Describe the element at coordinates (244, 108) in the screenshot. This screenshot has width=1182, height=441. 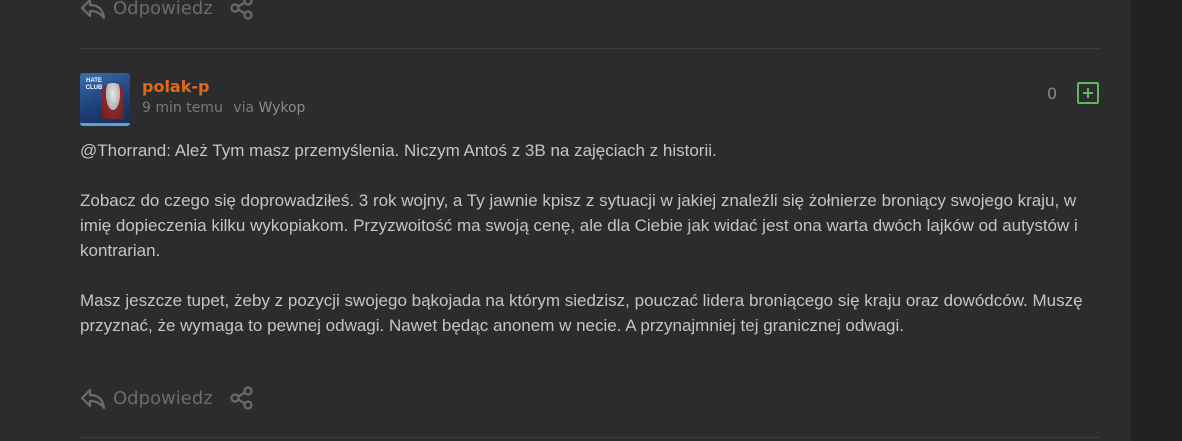
I see `via-prefix: via` at that location.